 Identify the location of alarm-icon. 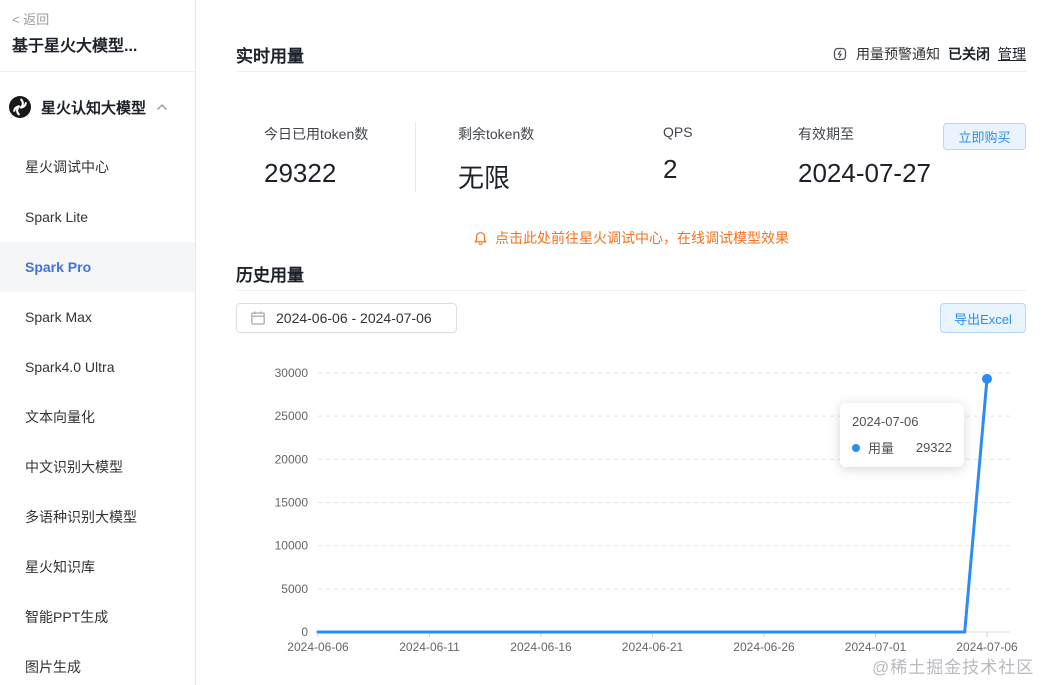
(840, 54).